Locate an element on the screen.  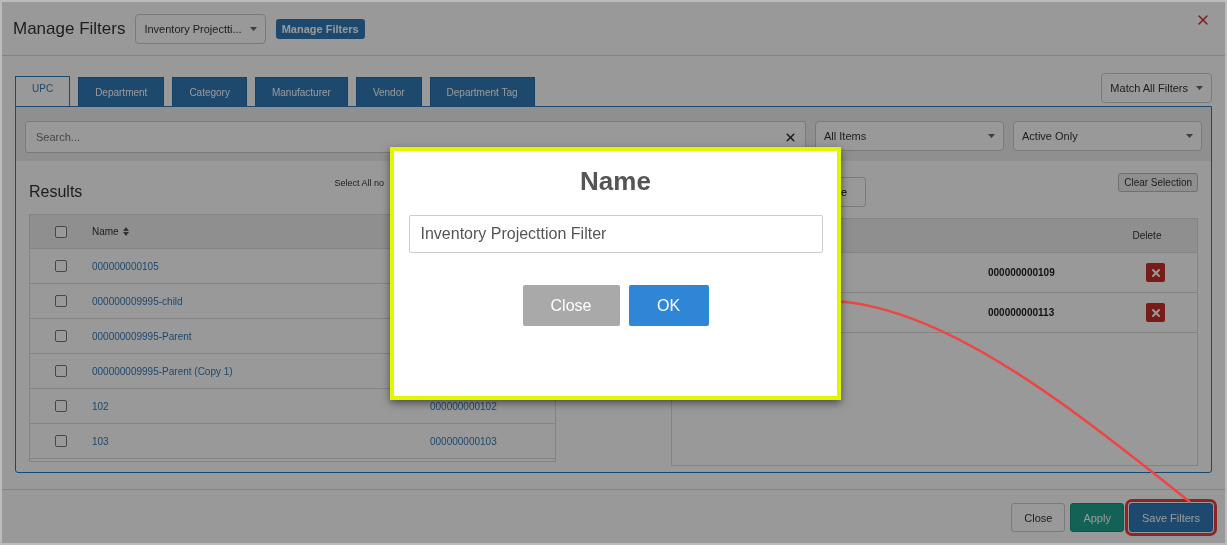
clear-icon is located at coordinates (790, 137).